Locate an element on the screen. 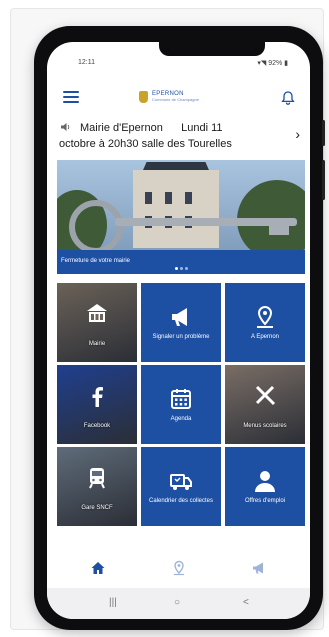 The width and height of the screenshot is (329, 637). status-icons: ▾◥ 92% ▮ is located at coordinates (272, 63).